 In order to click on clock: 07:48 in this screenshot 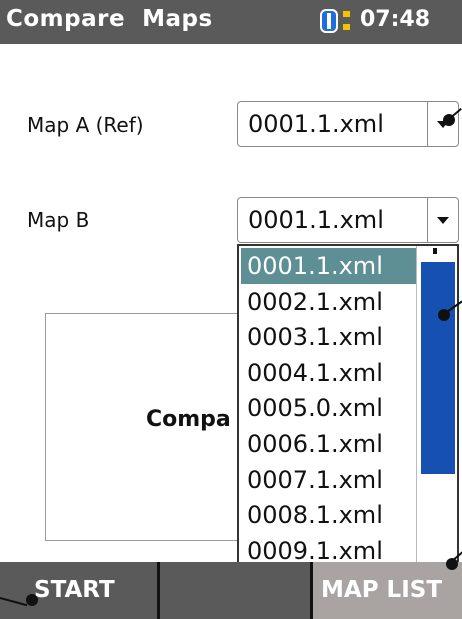, I will do `click(395, 19)`.